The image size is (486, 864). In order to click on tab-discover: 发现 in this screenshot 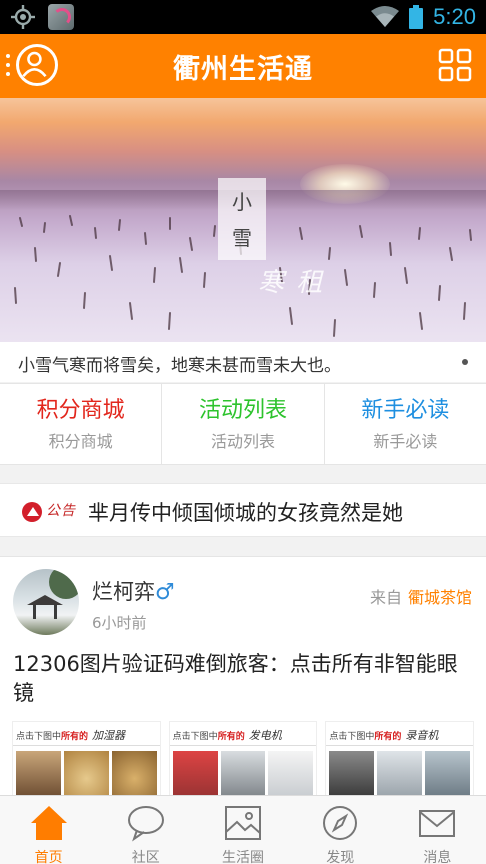, I will do `click(340, 830)`.